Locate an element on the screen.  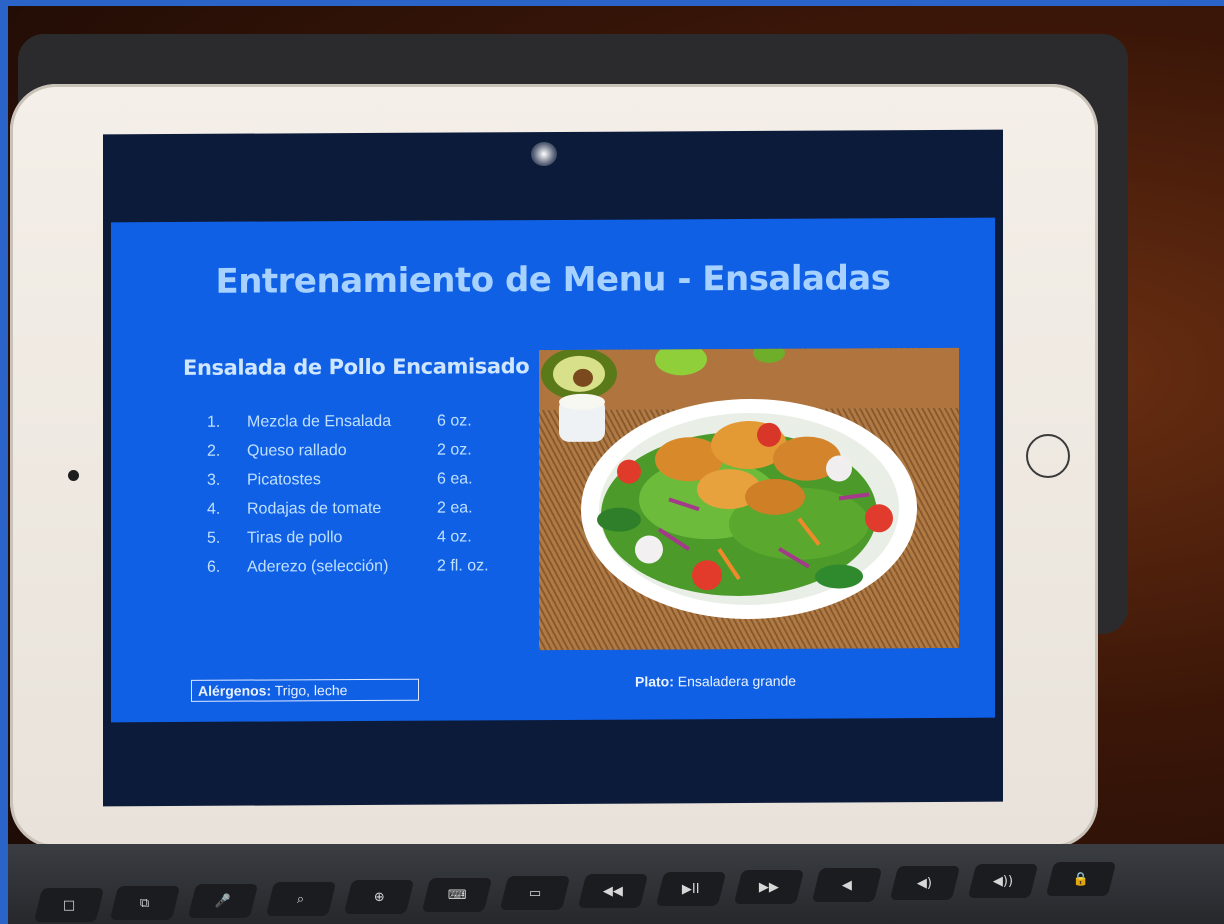
list-item: 2. Queso rallado 2 oz. is located at coordinates (367, 450).